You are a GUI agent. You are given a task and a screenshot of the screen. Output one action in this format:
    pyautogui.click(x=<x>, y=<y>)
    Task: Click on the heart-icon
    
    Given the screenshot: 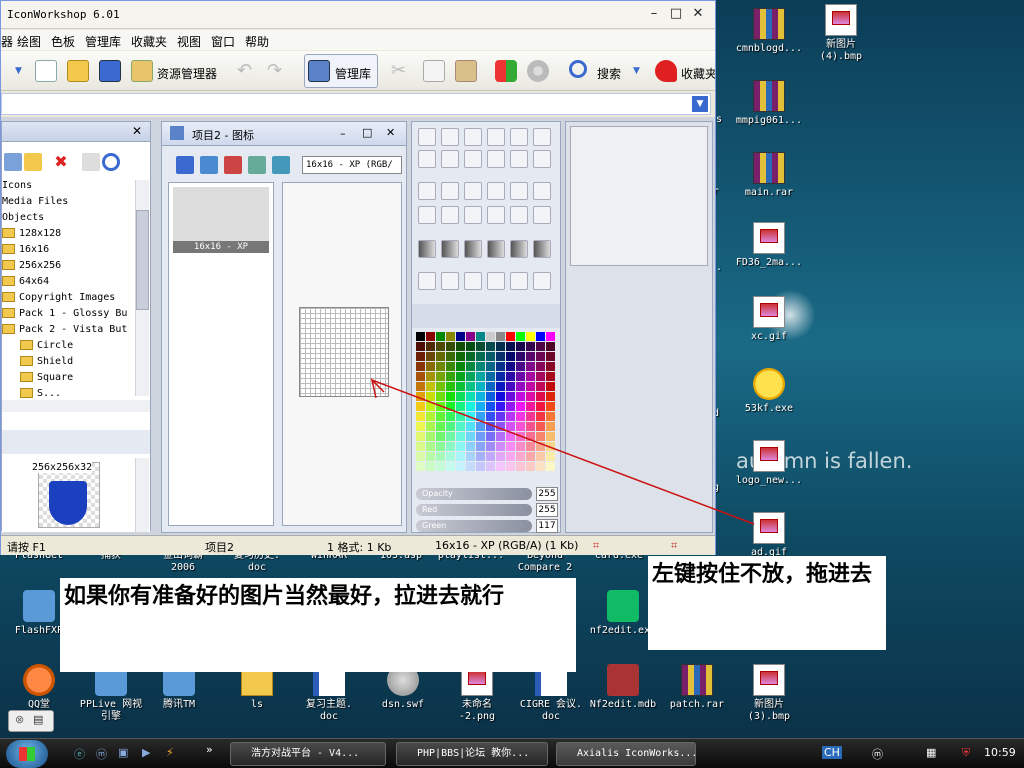 What is the action you would take?
    pyautogui.click(x=666, y=71)
    